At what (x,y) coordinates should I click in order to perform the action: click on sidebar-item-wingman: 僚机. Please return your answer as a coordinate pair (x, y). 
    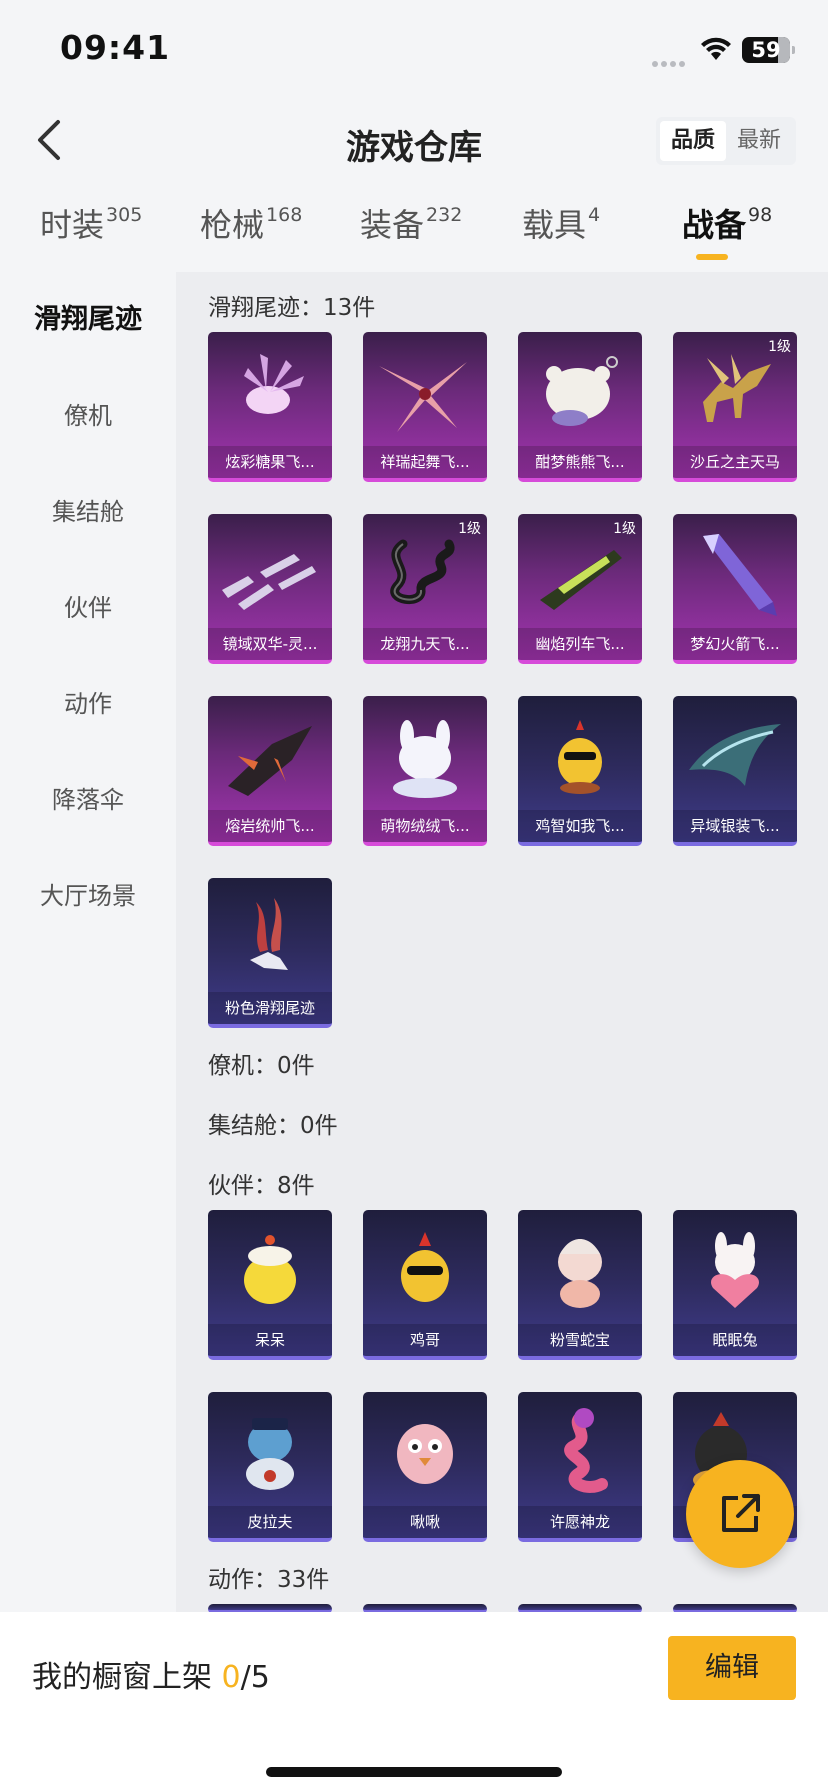
    Looking at the image, I should click on (88, 416).